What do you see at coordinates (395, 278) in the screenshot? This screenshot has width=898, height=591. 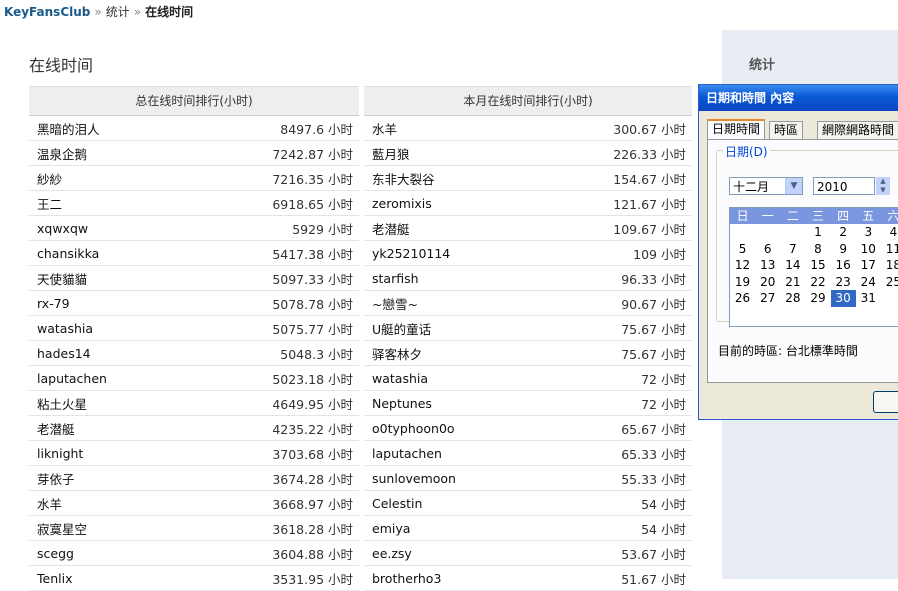 I see `user-name-link: starfish` at bounding box center [395, 278].